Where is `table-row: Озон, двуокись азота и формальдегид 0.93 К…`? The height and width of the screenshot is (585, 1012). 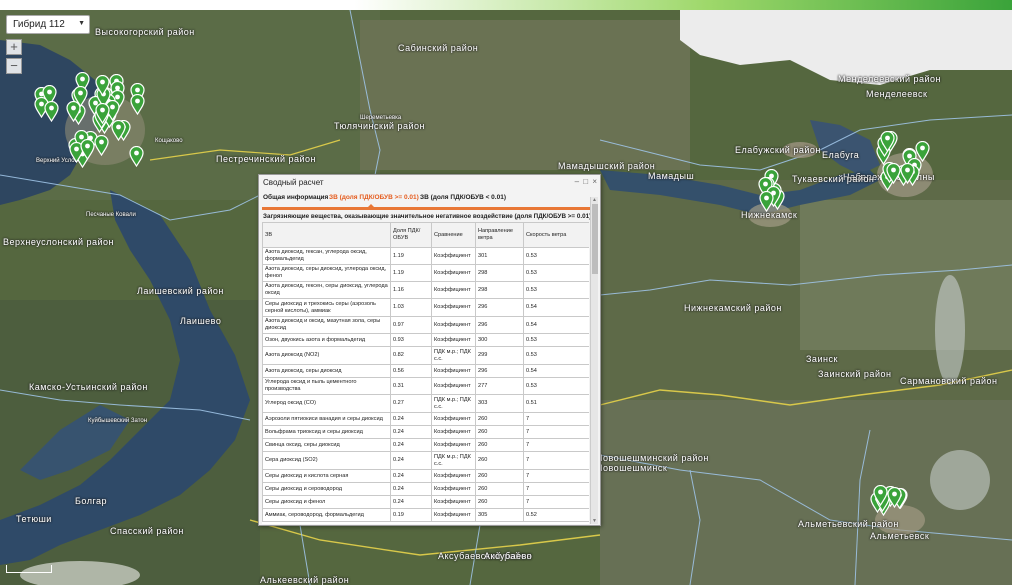
table-row: Озон, двуокись азота и формальдегид 0.93 К… is located at coordinates (425, 340).